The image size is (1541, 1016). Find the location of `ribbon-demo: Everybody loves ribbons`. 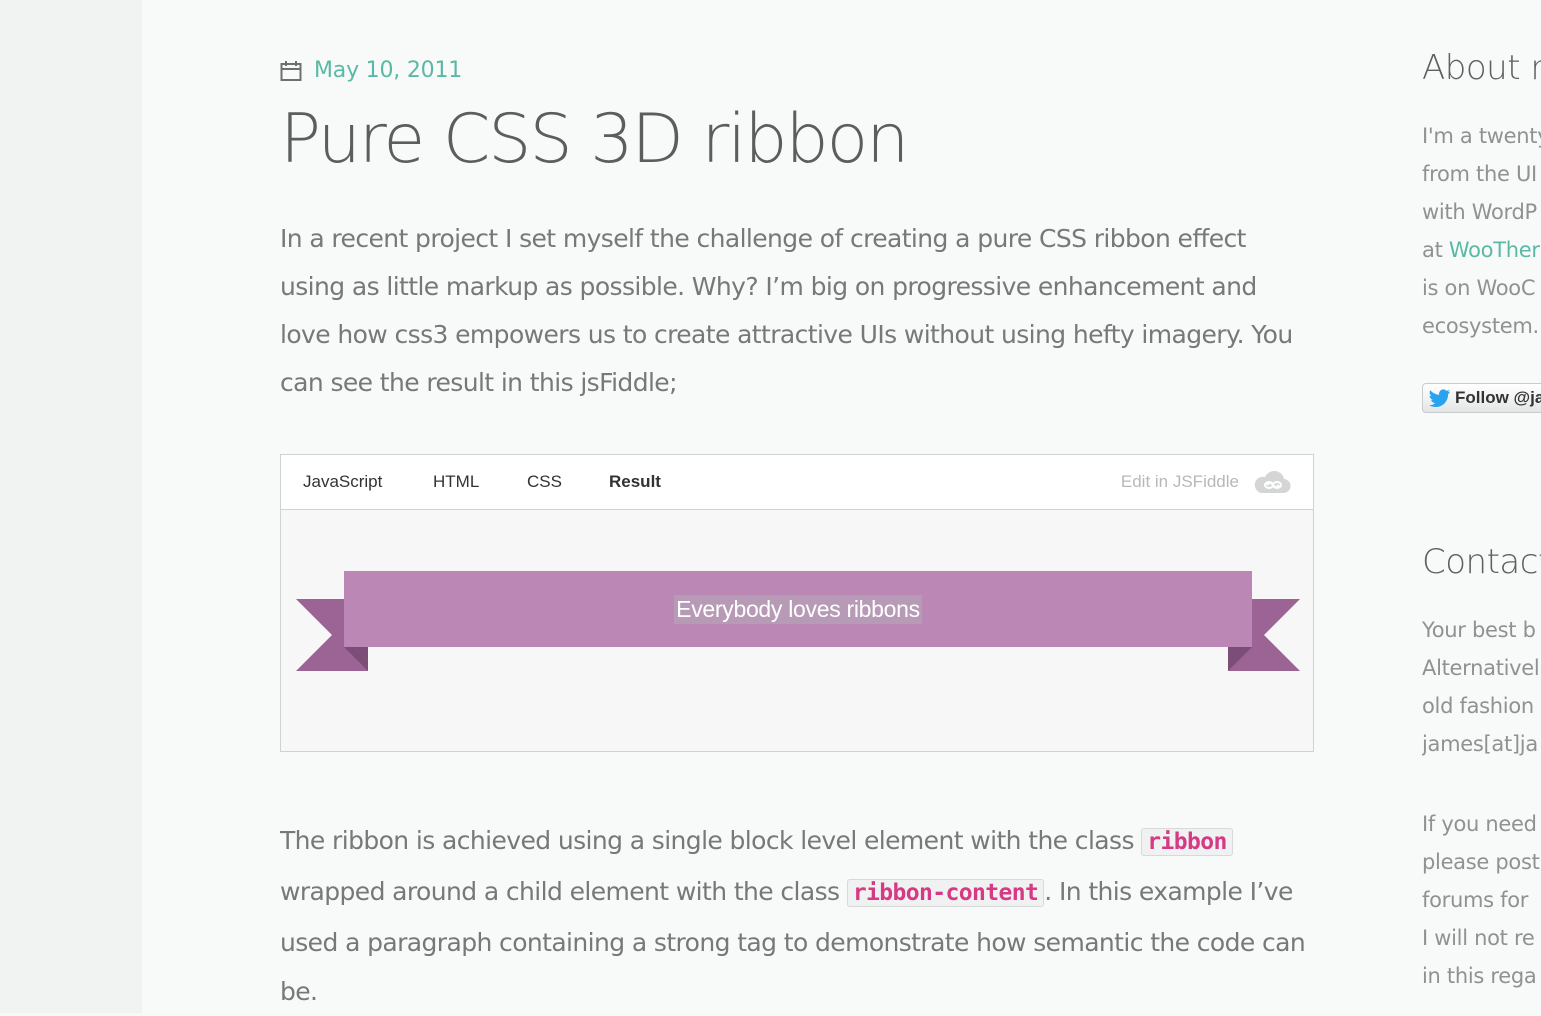

ribbon-demo: Everybody loves ribbons is located at coordinates (798, 621).